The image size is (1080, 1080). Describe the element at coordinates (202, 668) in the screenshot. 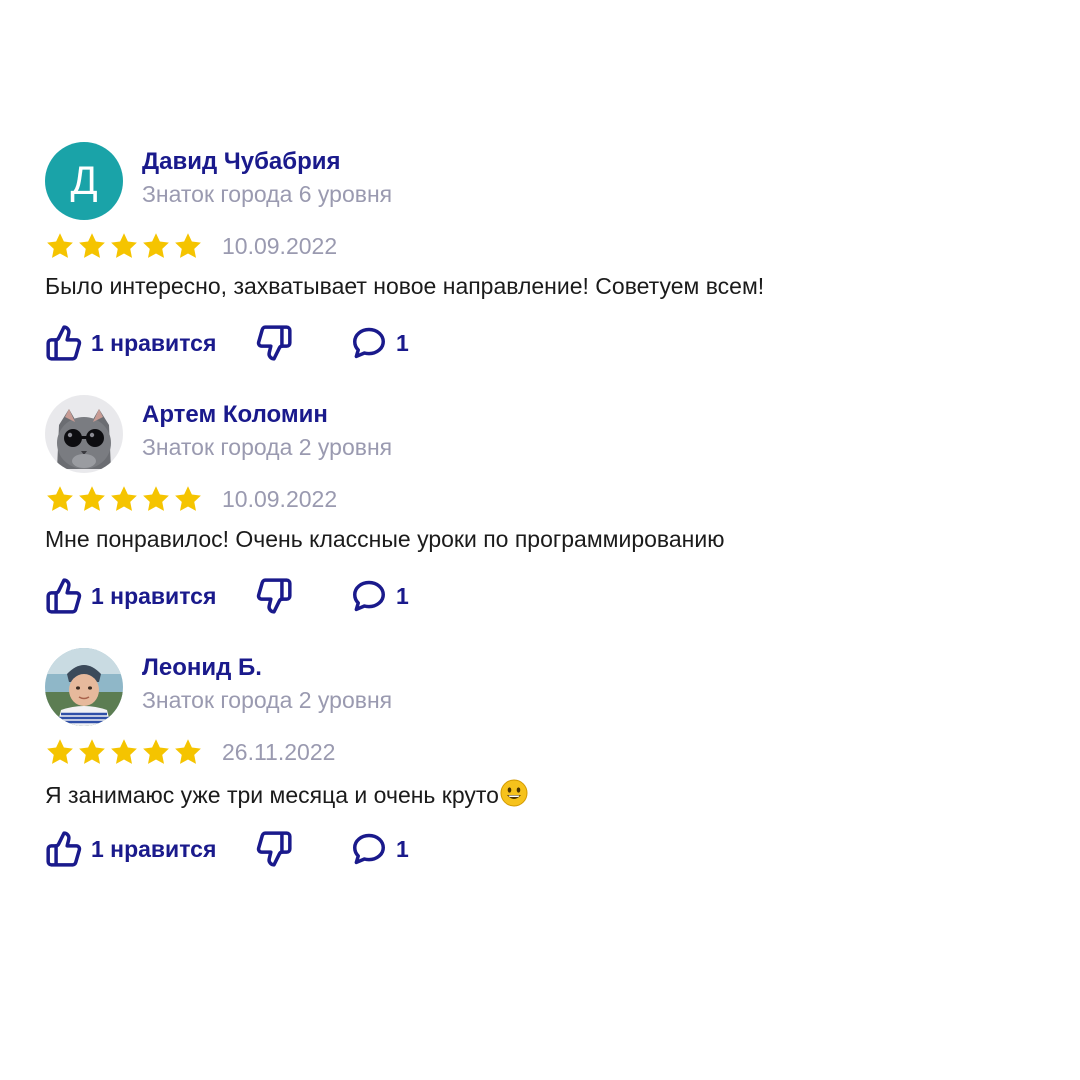

I see `author-name: Леонид Б.` at that location.